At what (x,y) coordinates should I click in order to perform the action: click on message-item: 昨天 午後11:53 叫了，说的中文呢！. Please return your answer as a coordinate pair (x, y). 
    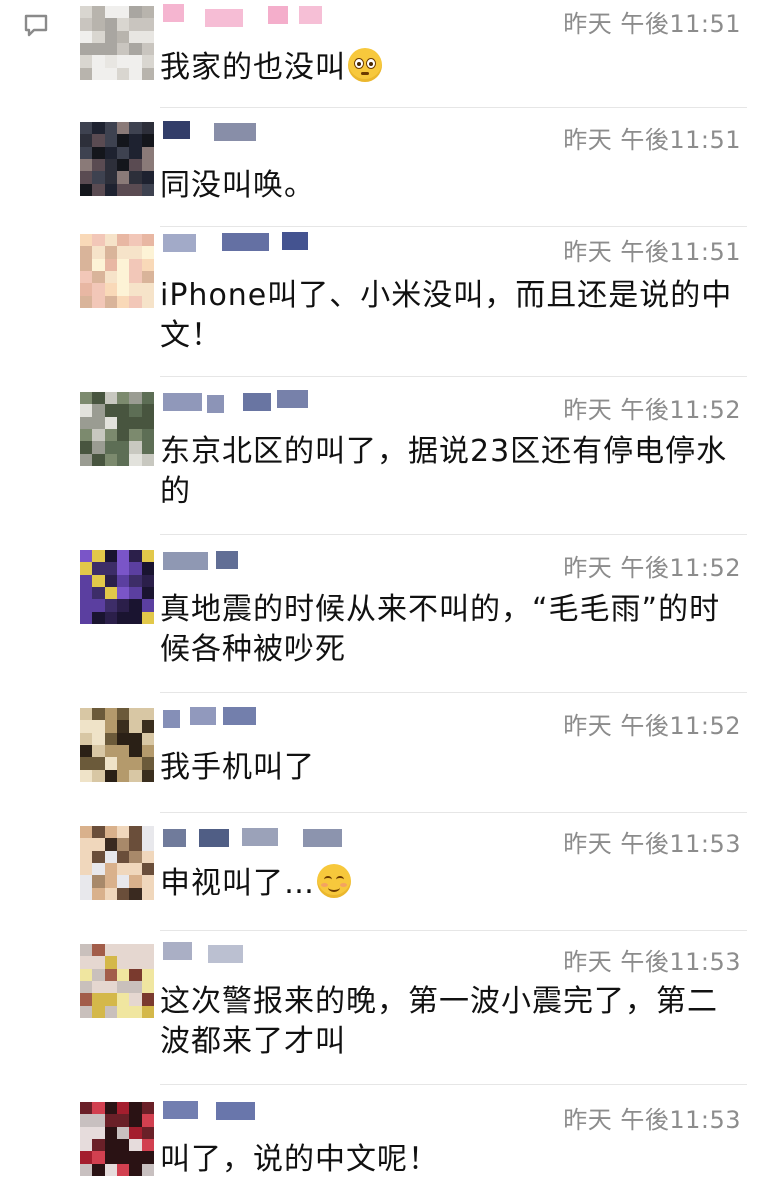
    Looking at the image, I should click on (382, 1146).